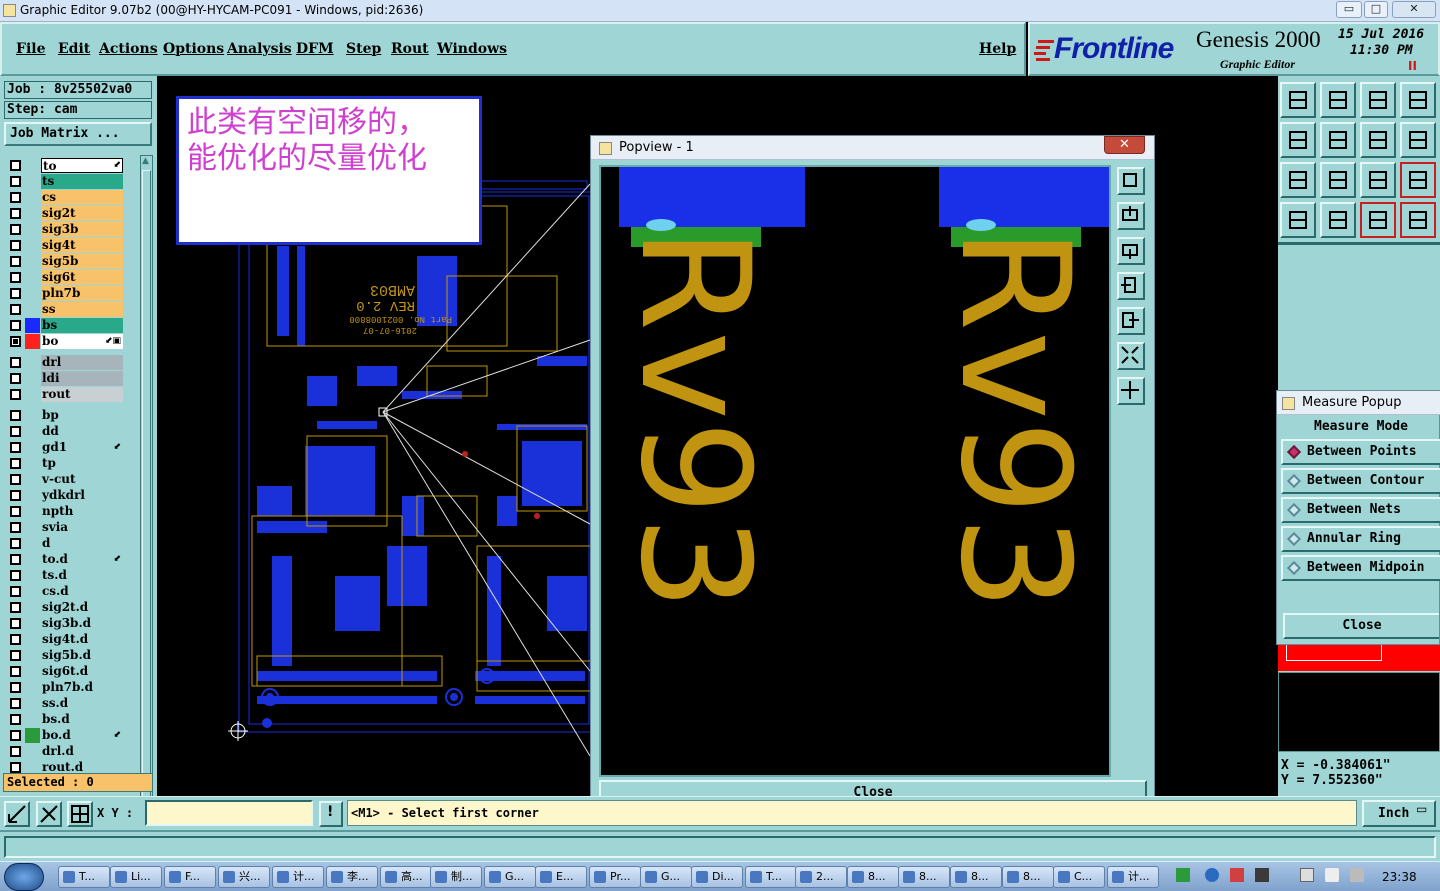 This screenshot has width=1440, height=891. I want to click on scroll-up-icon: ▲, so click(145, 161).